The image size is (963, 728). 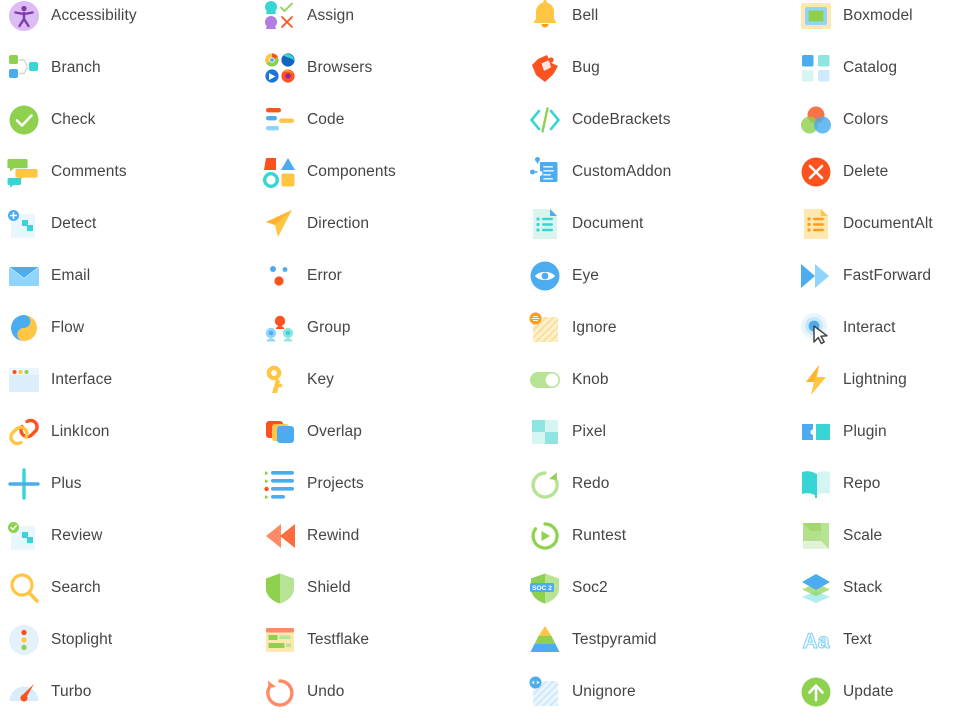 I want to click on link-icon, so click(x=24, y=432).